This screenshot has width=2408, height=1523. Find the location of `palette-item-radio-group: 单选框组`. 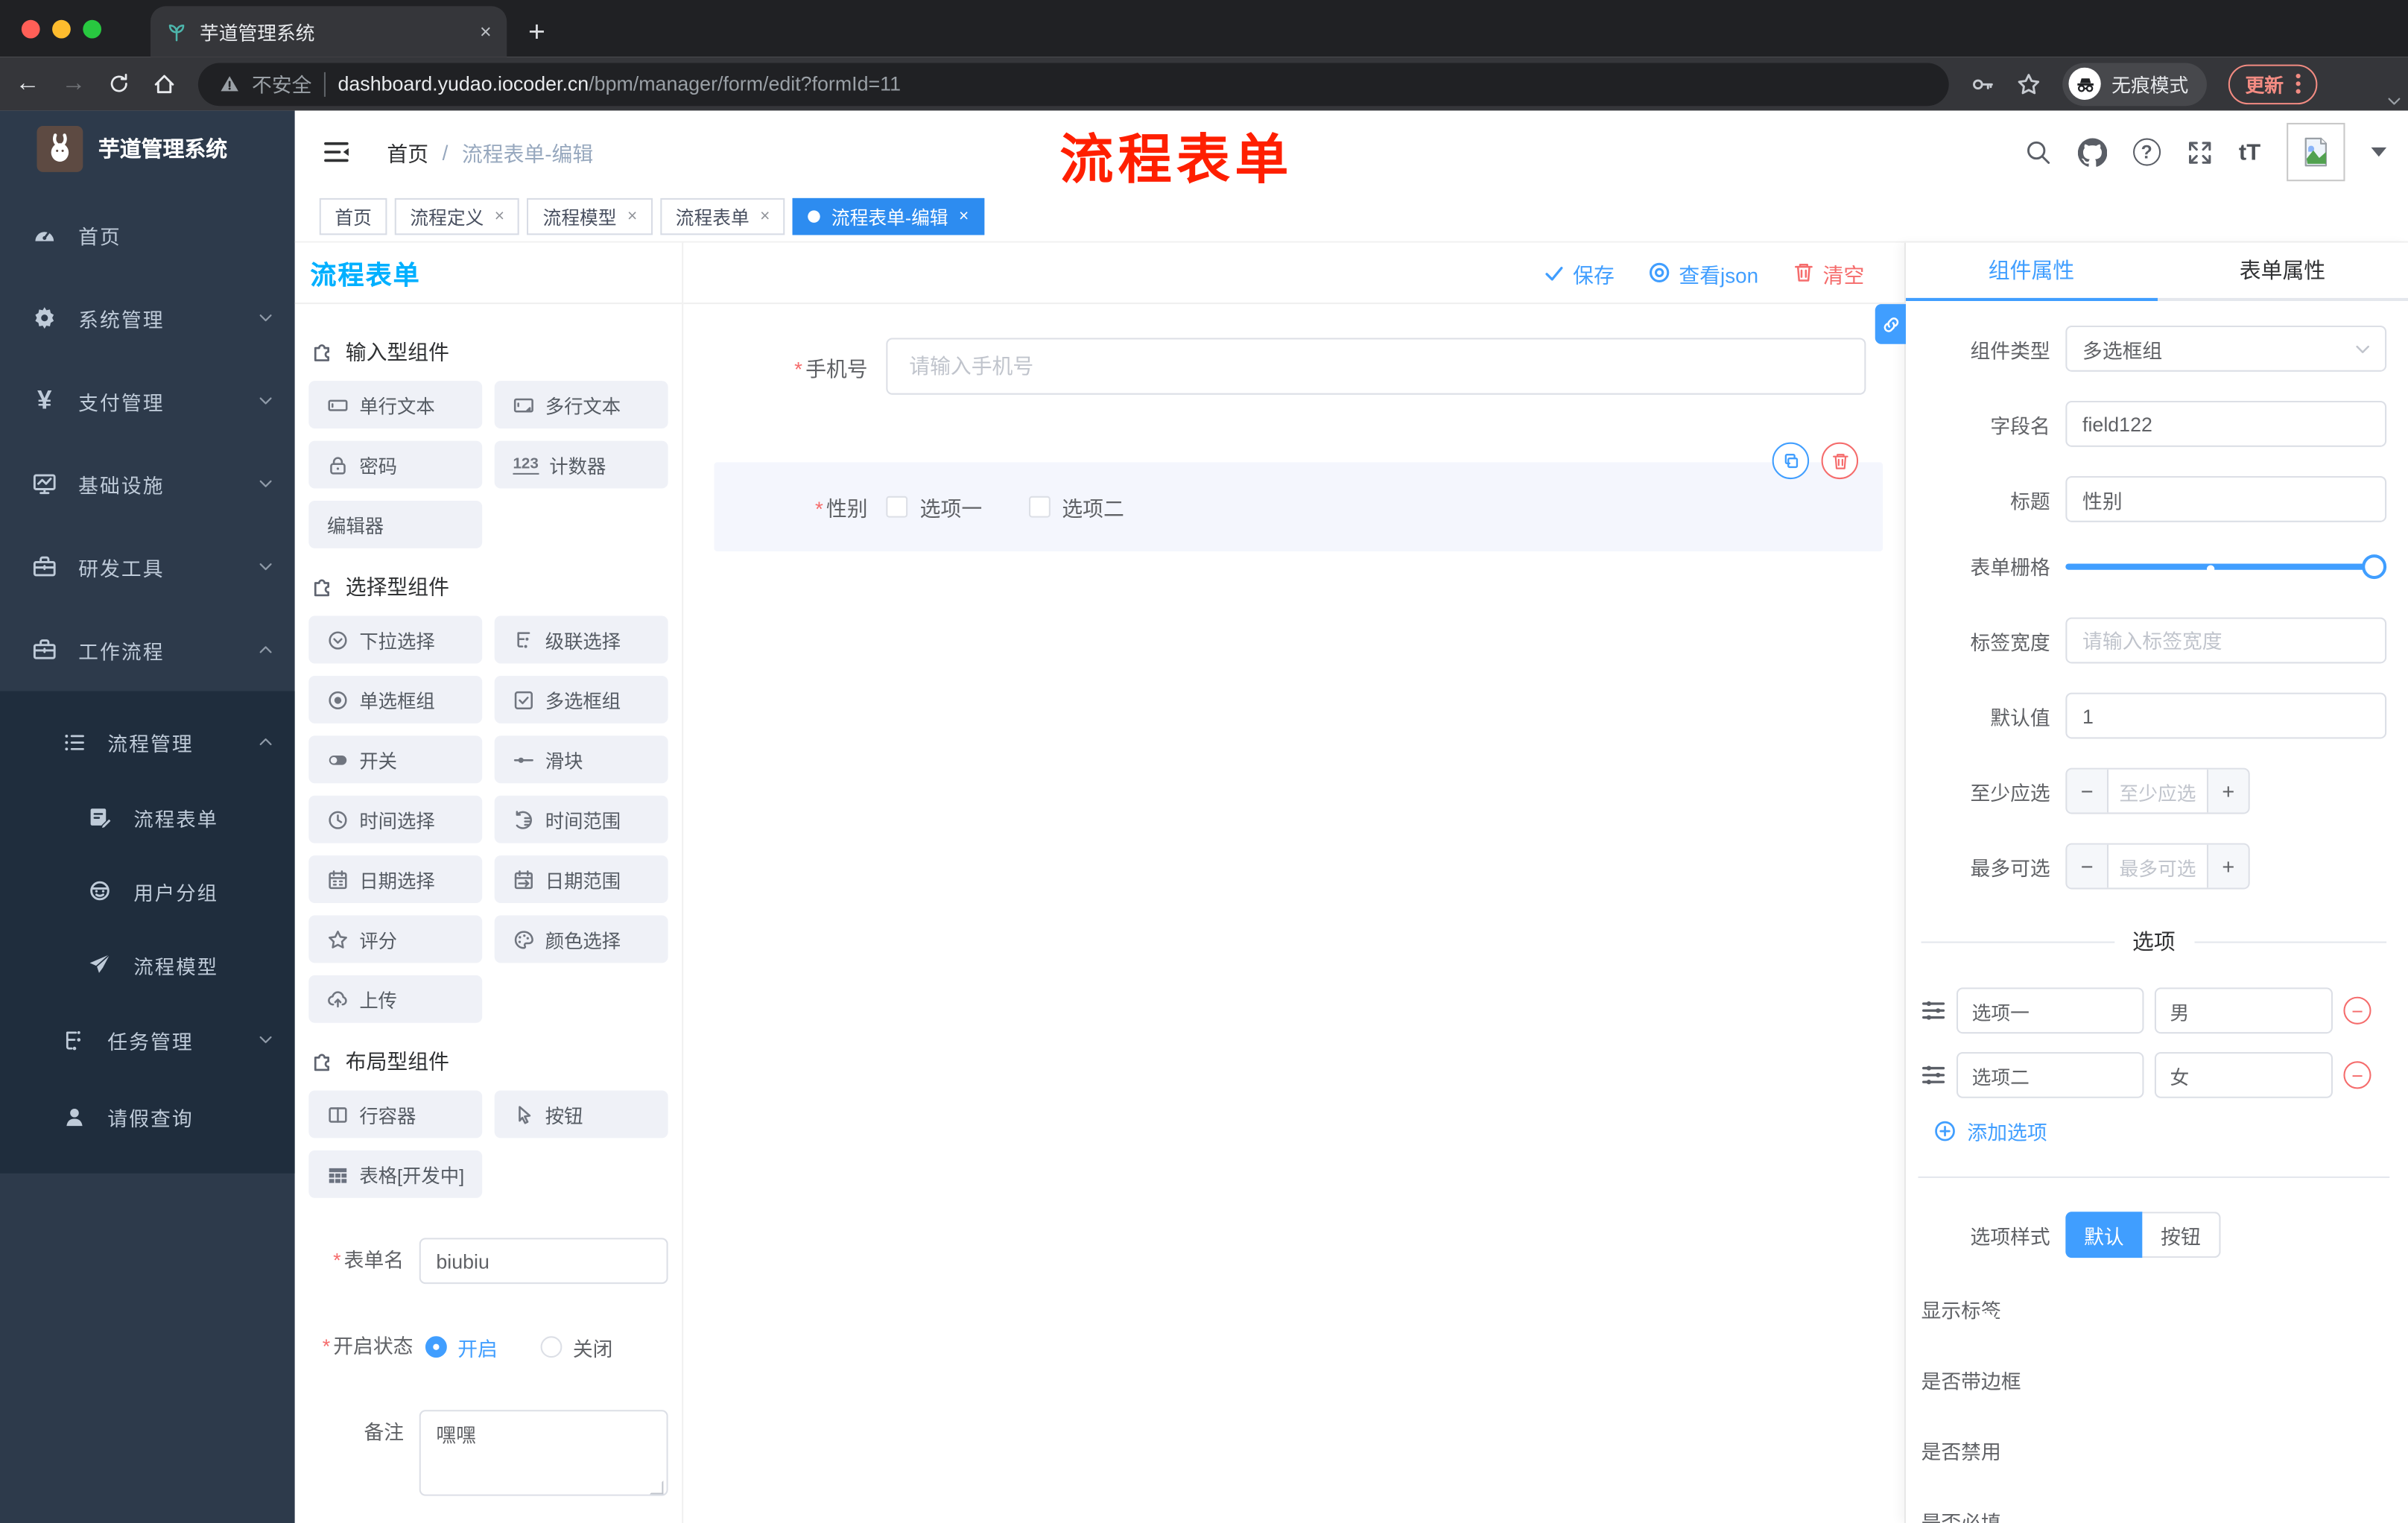

palette-item-radio-group: 单选框组 is located at coordinates (395, 699).